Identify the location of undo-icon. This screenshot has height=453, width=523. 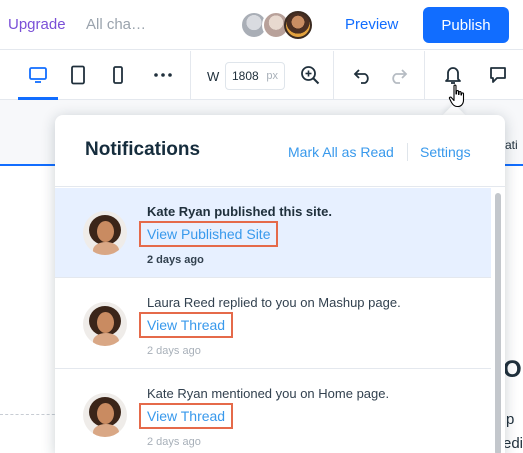
(363, 75).